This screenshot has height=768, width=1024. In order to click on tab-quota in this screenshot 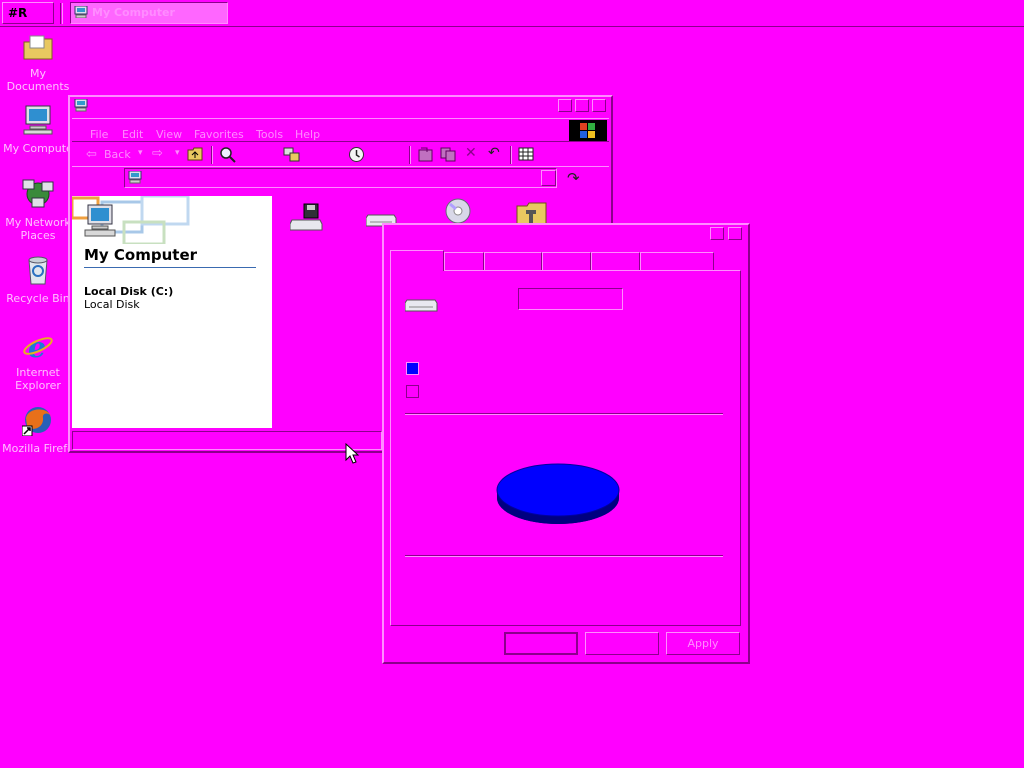, I will do `click(677, 261)`.